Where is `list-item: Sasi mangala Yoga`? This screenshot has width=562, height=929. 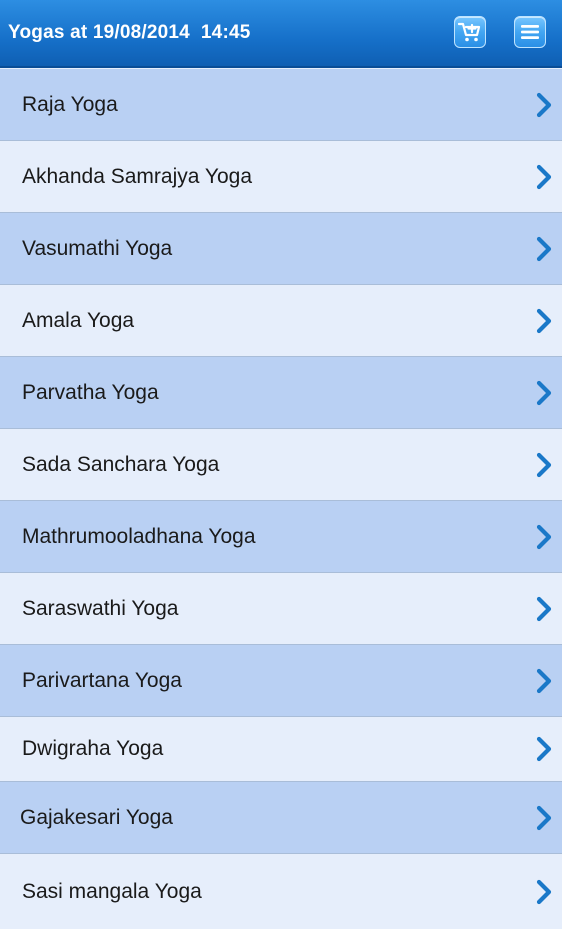 list-item: Sasi mangala Yoga is located at coordinates (281, 891).